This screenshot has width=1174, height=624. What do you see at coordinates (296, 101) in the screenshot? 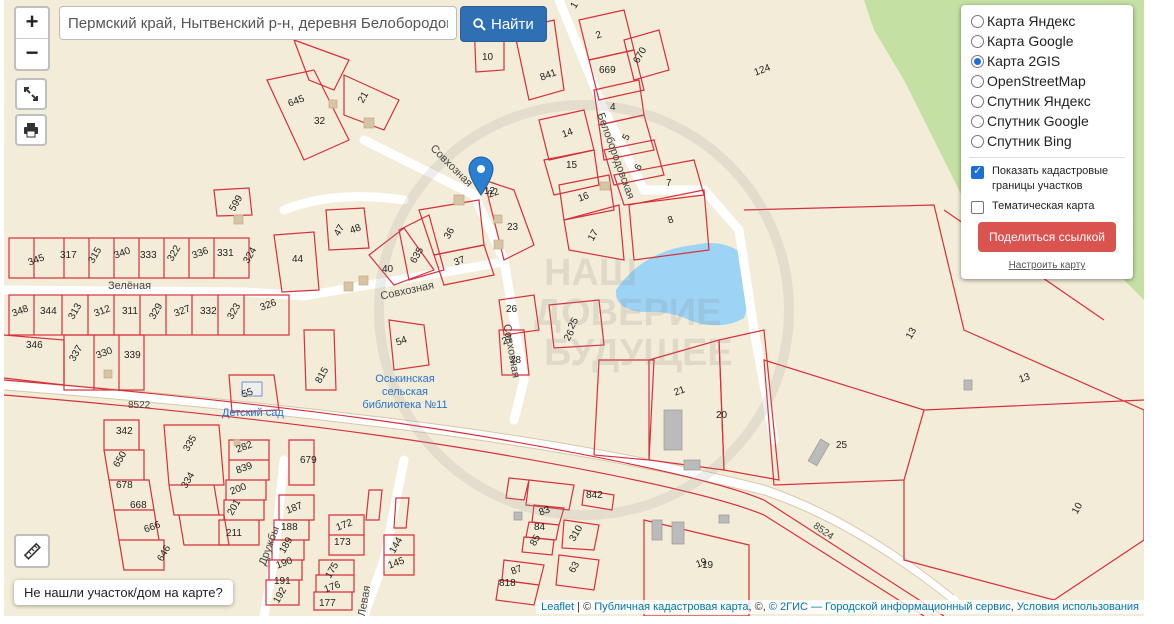
I see `parcel-number: 645` at bounding box center [296, 101].